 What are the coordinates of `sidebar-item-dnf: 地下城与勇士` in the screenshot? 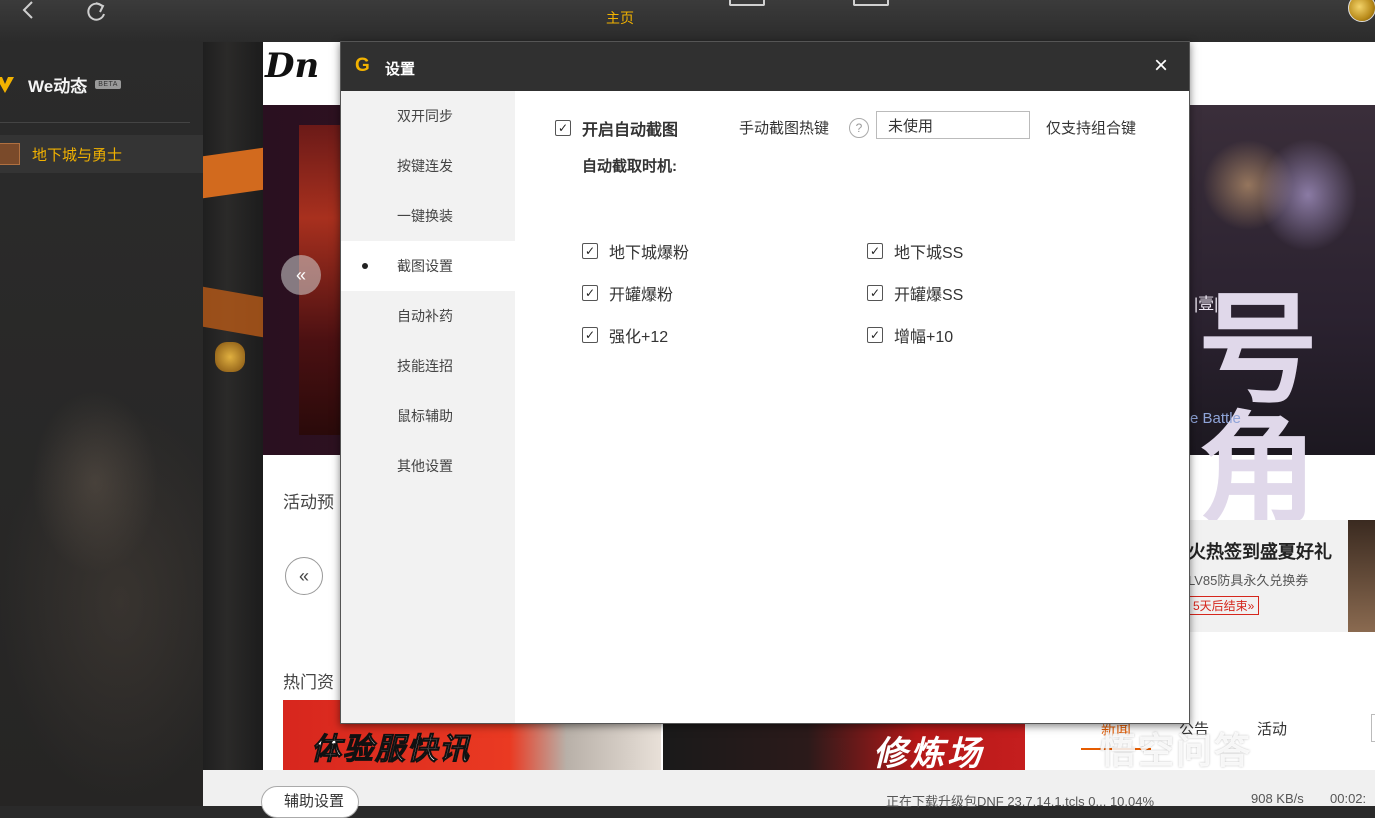 It's located at (101, 154).